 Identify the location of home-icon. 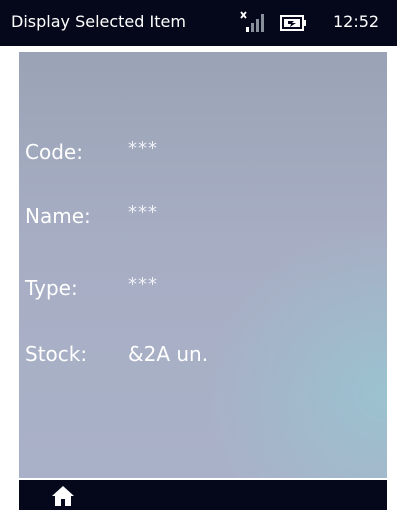
(63, 496).